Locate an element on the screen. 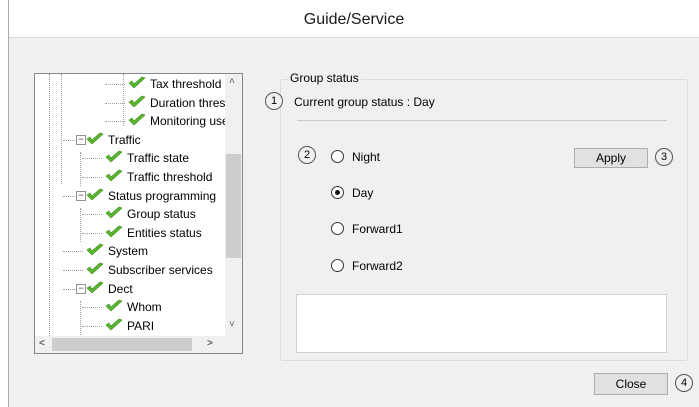  tree-item: PARI is located at coordinates (129, 326).